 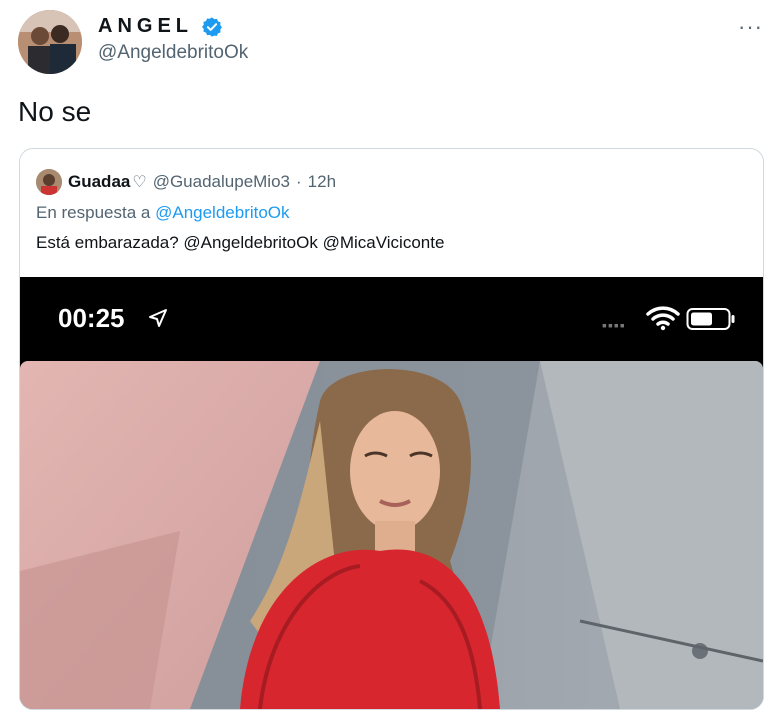 What do you see at coordinates (55, 111) in the screenshot?
I see `tweet-text: No se` at bounding box center [55, 111].